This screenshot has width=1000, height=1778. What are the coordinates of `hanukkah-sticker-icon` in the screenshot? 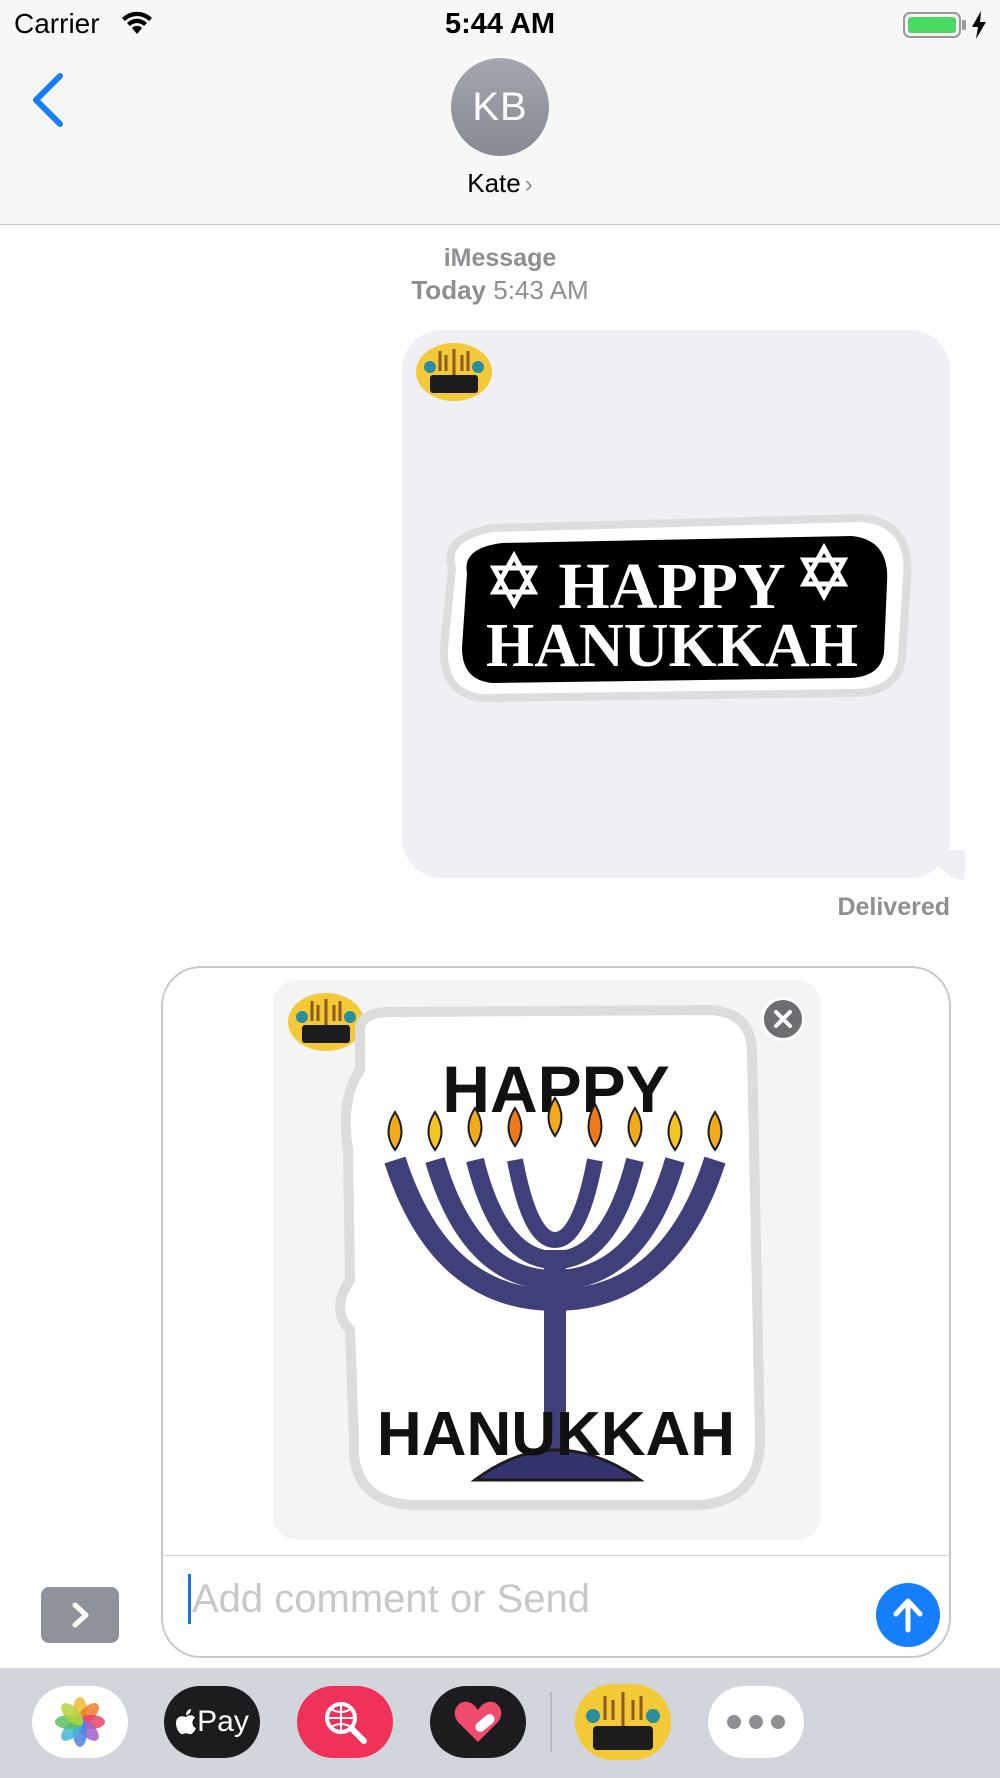 It's located at (623, 1721).